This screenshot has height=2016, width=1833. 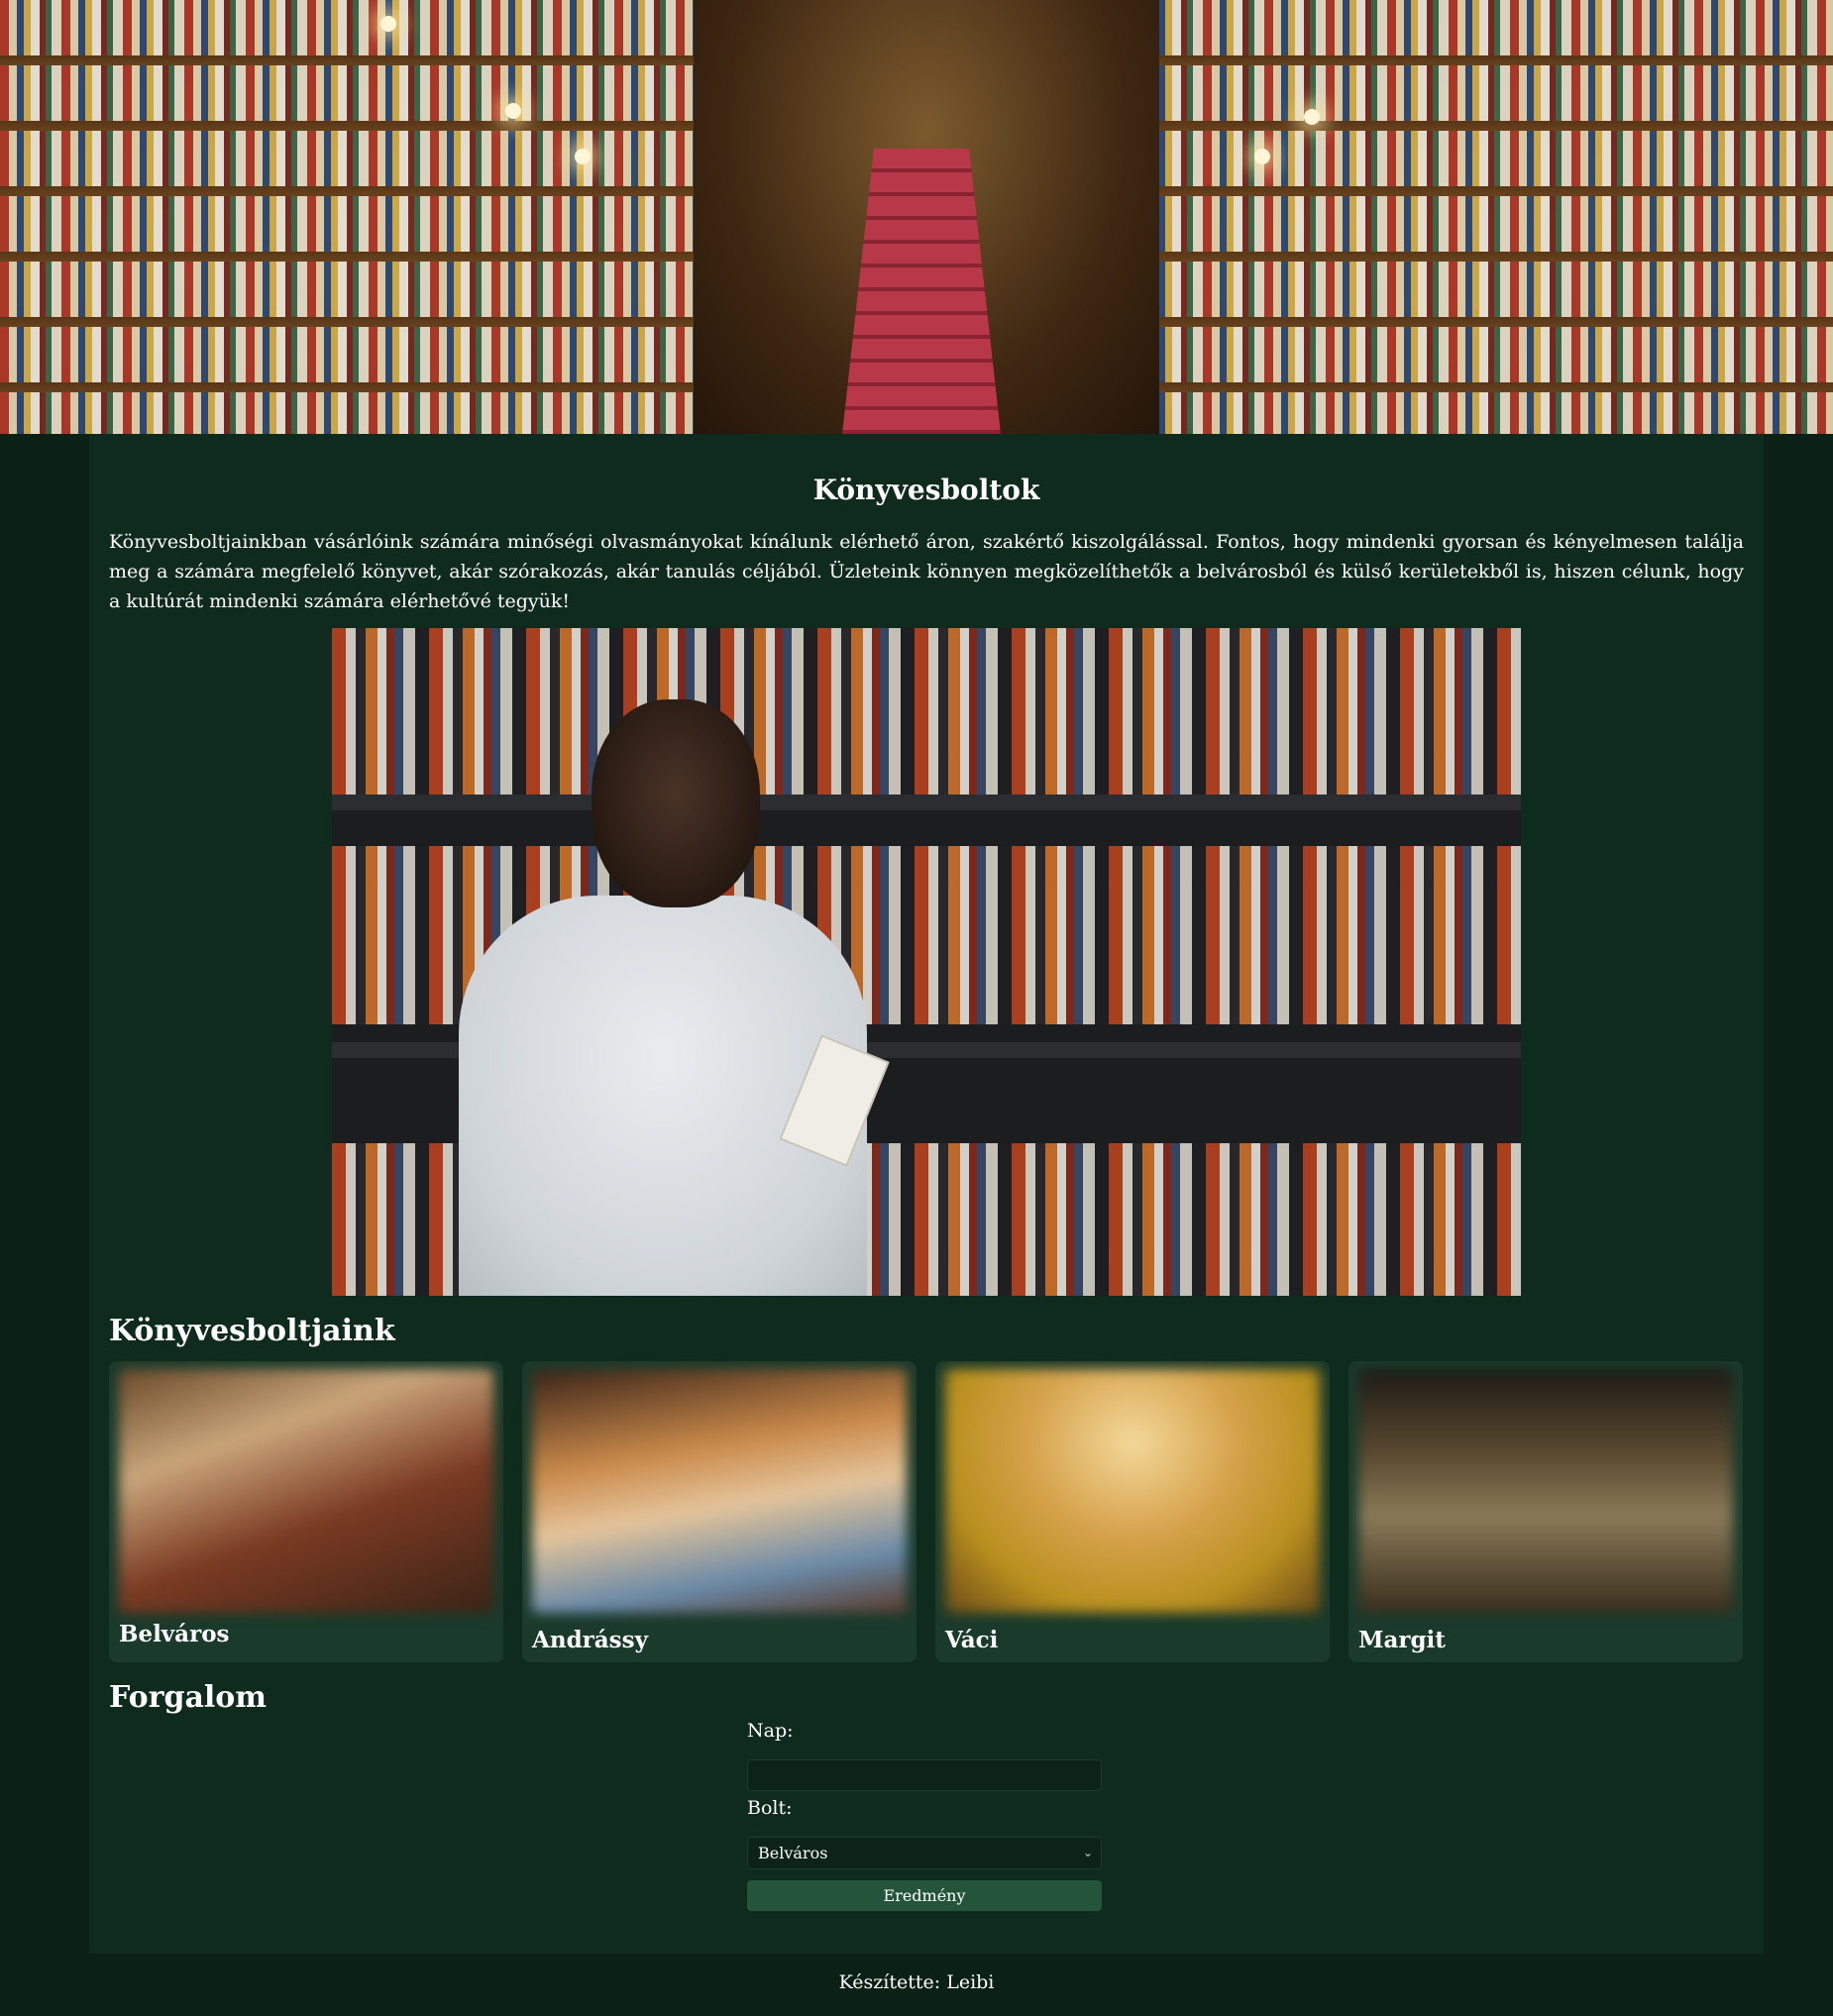 I want to click on store-select-value: Belváros, so click(x=793, y=1853).